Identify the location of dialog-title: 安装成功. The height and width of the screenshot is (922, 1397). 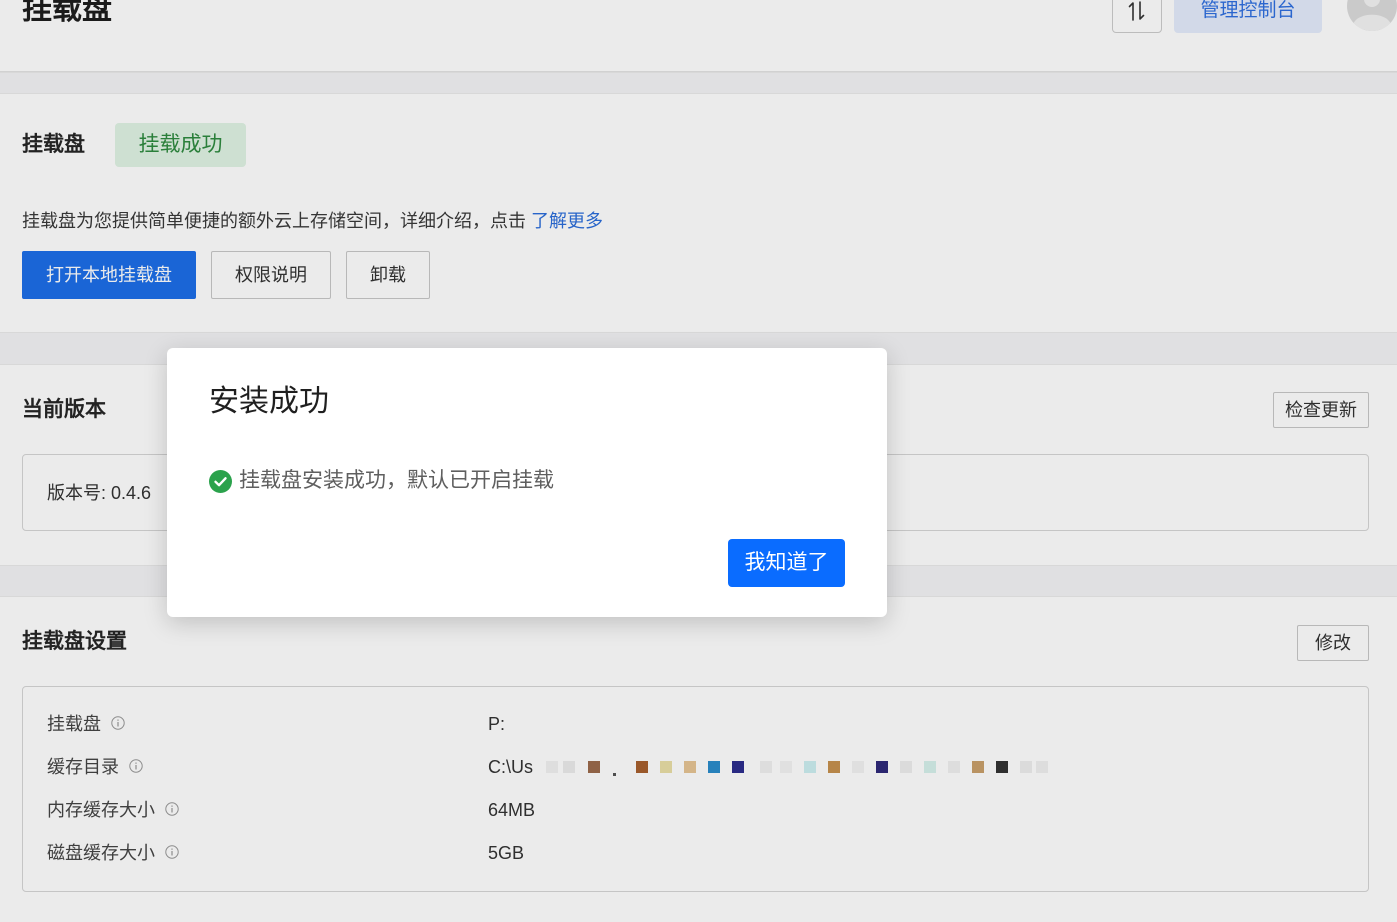
(269, 401).